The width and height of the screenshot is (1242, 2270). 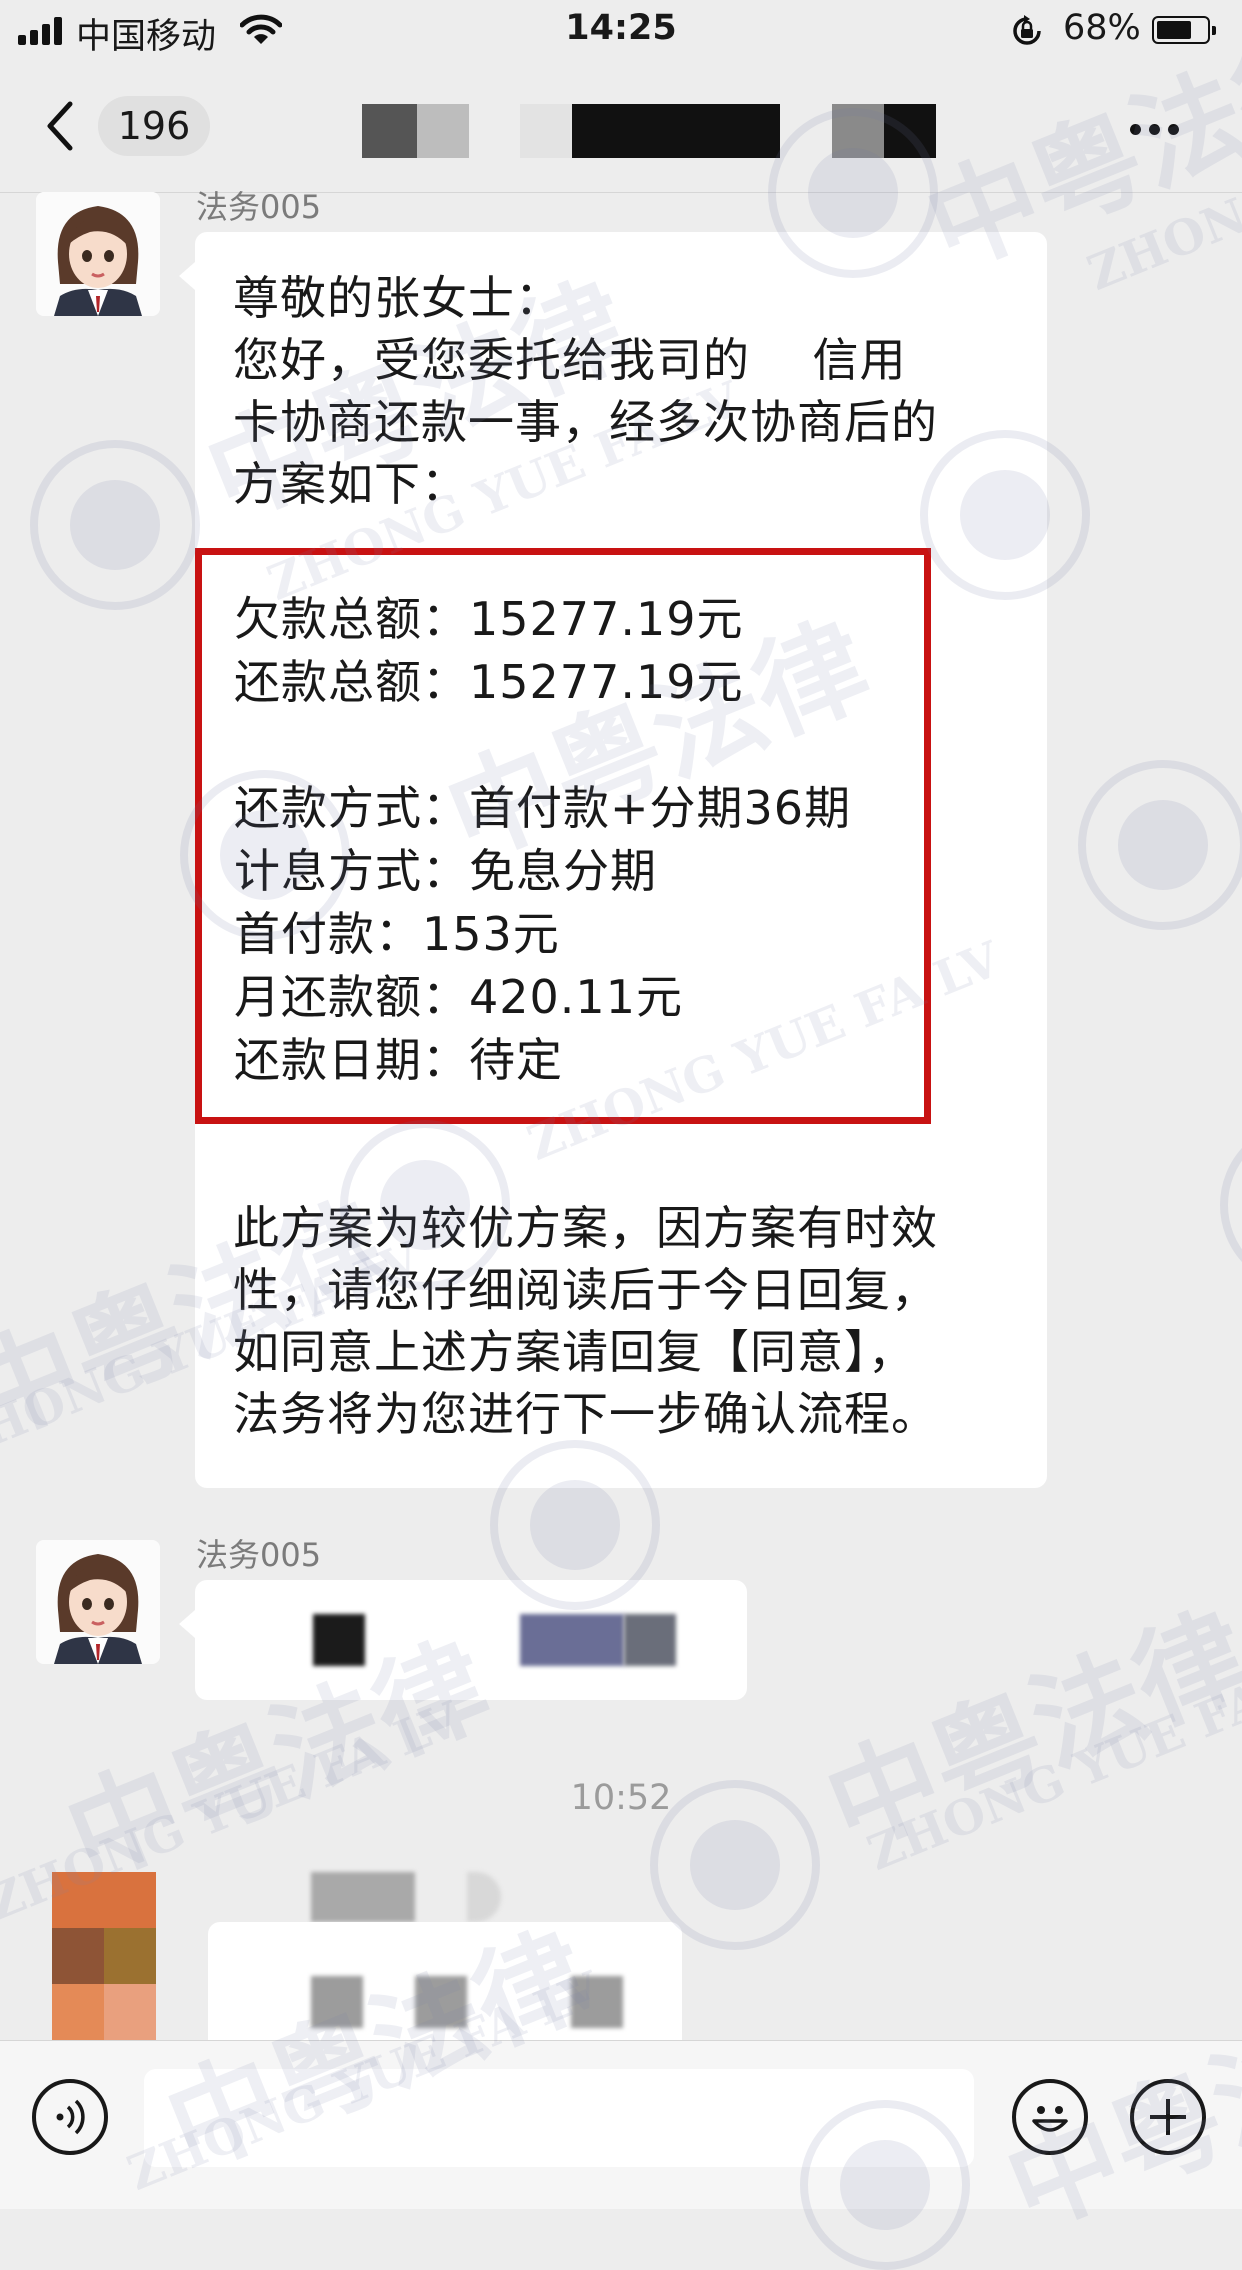 What do you see at coordinates (543, 808) in the screenshot?
I see `plan-row-repayment-method: 还款方式：首付款+分期36期` at bounding box center [543, 808].